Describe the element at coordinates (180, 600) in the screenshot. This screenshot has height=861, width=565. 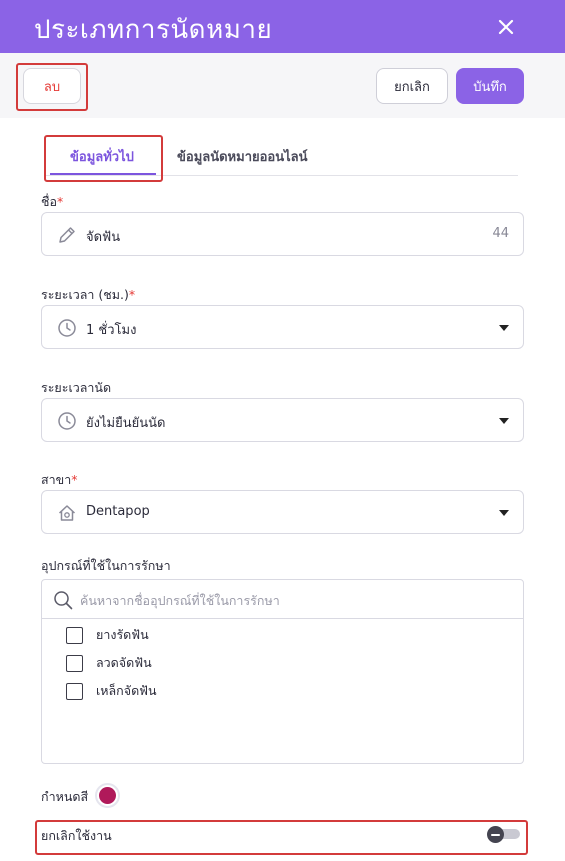
I see `equipment-search-placeholder: ค้นหาจากชื่ออุปกรณ์ที่ใช้ในการรักษา` at that location.